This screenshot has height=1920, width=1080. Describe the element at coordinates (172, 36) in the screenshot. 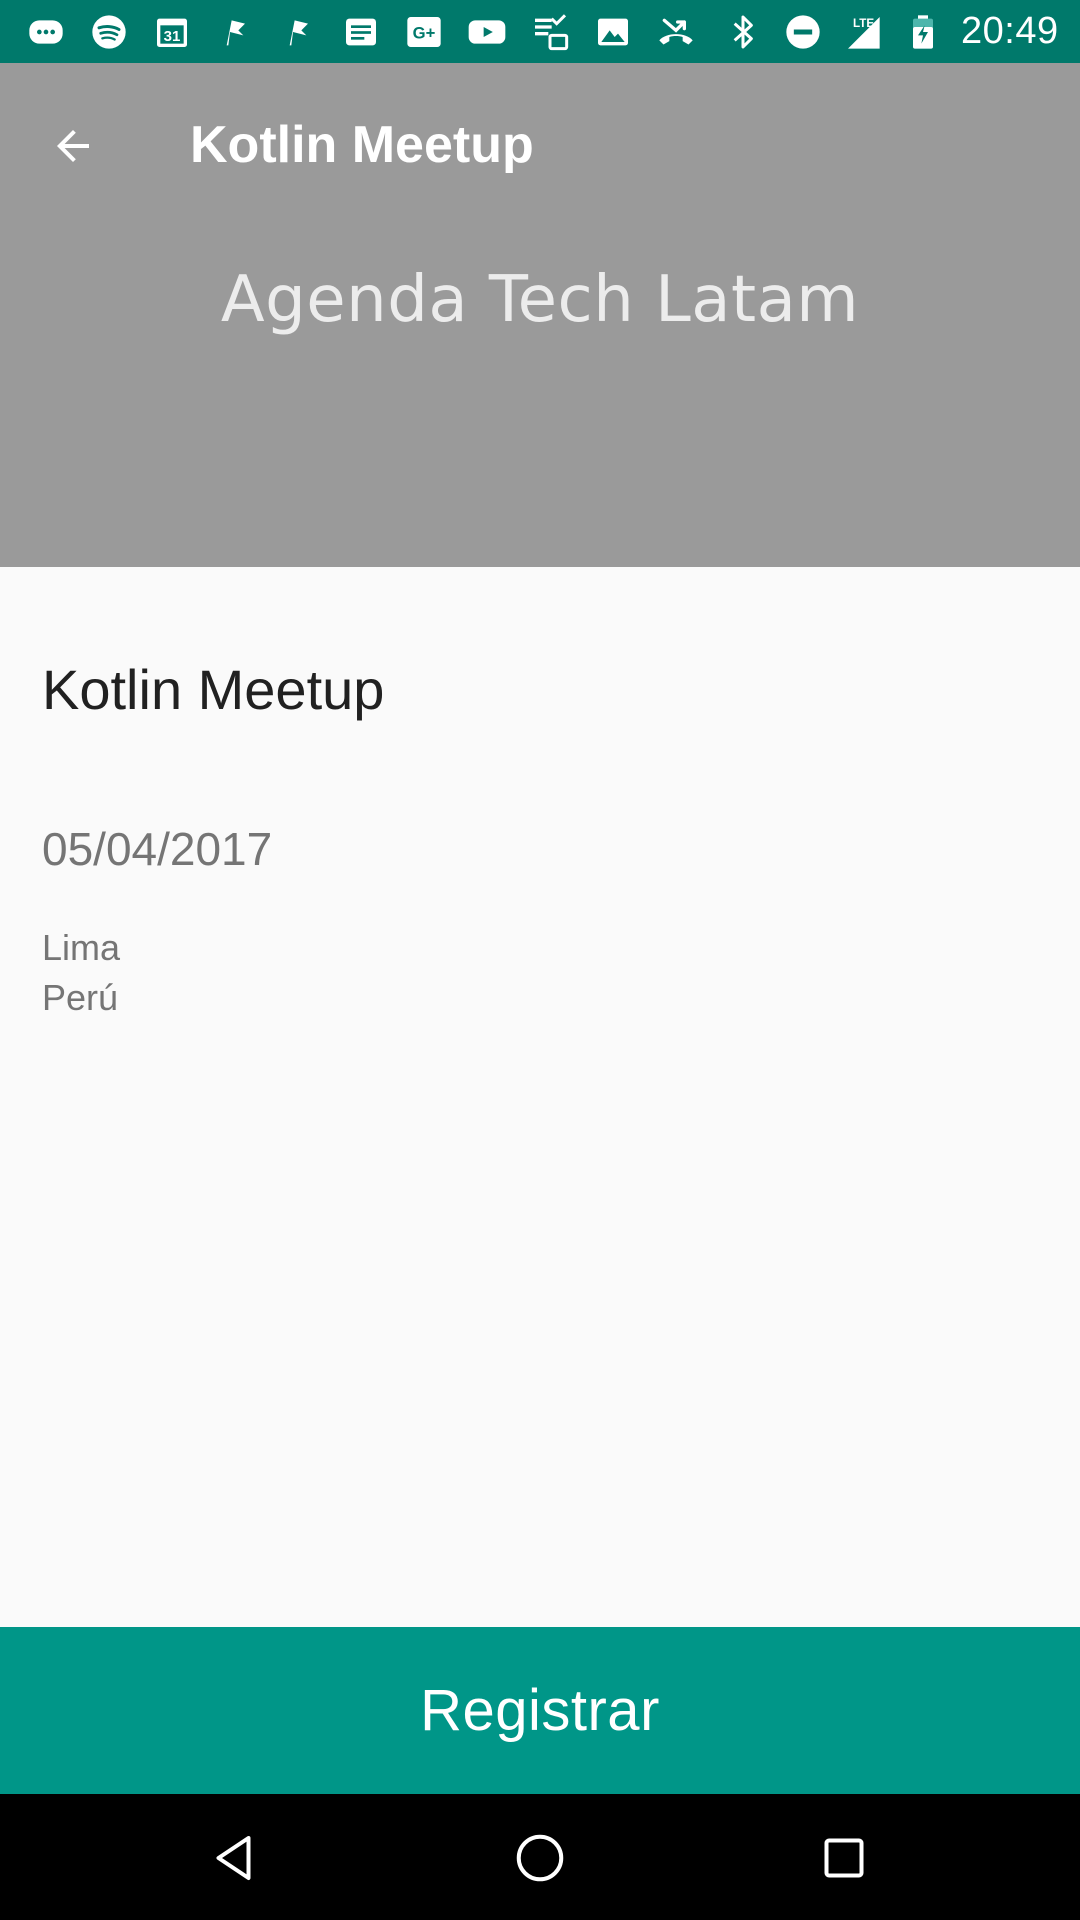

I see `calendar-day: 31` at that location.